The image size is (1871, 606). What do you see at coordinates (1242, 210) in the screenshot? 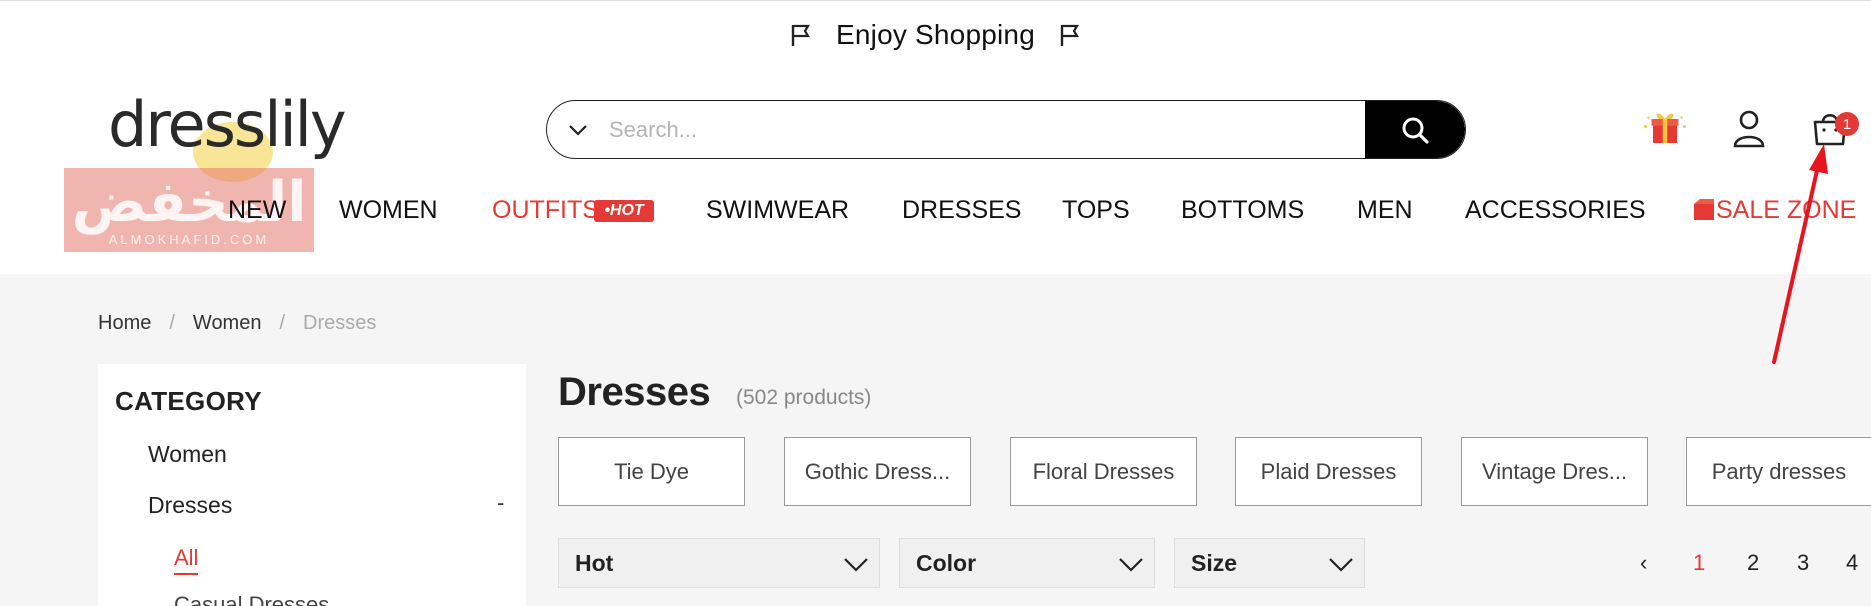
I see `nav-bottoms: BOTTOMS` at bounding box center [1242, 210].